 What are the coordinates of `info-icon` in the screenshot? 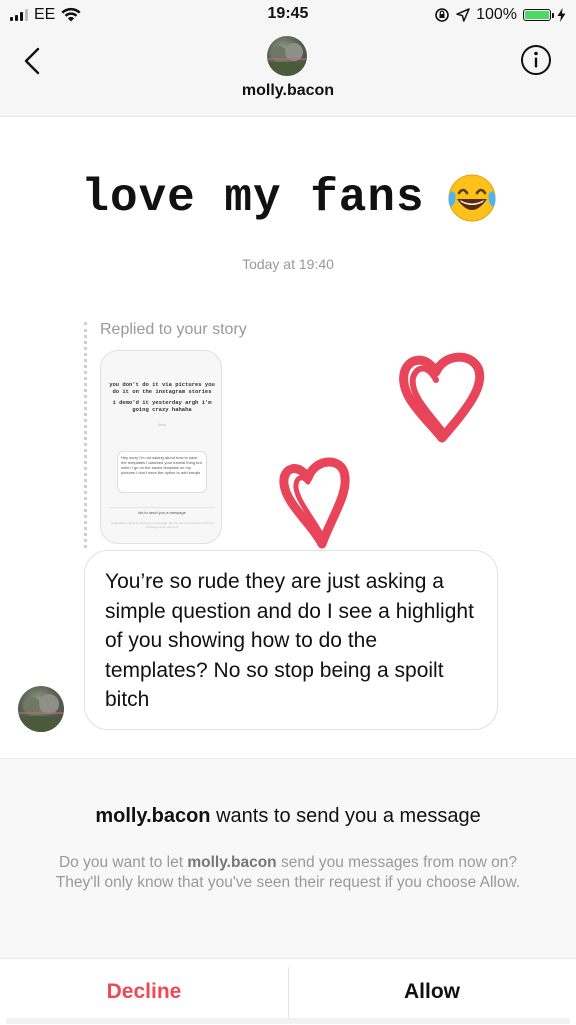 It's located at (536, 60).